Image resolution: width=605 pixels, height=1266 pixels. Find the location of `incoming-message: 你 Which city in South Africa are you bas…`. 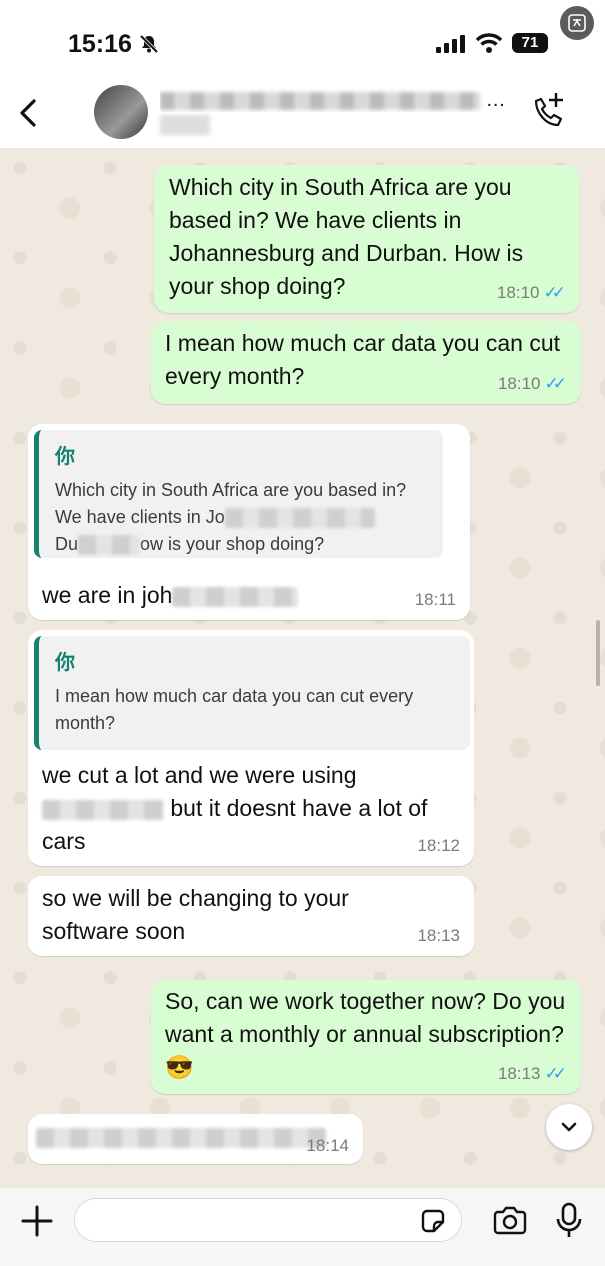

incoming-message: 你 Which city in South Africa are you bas… is located at coordinates (249, 522).